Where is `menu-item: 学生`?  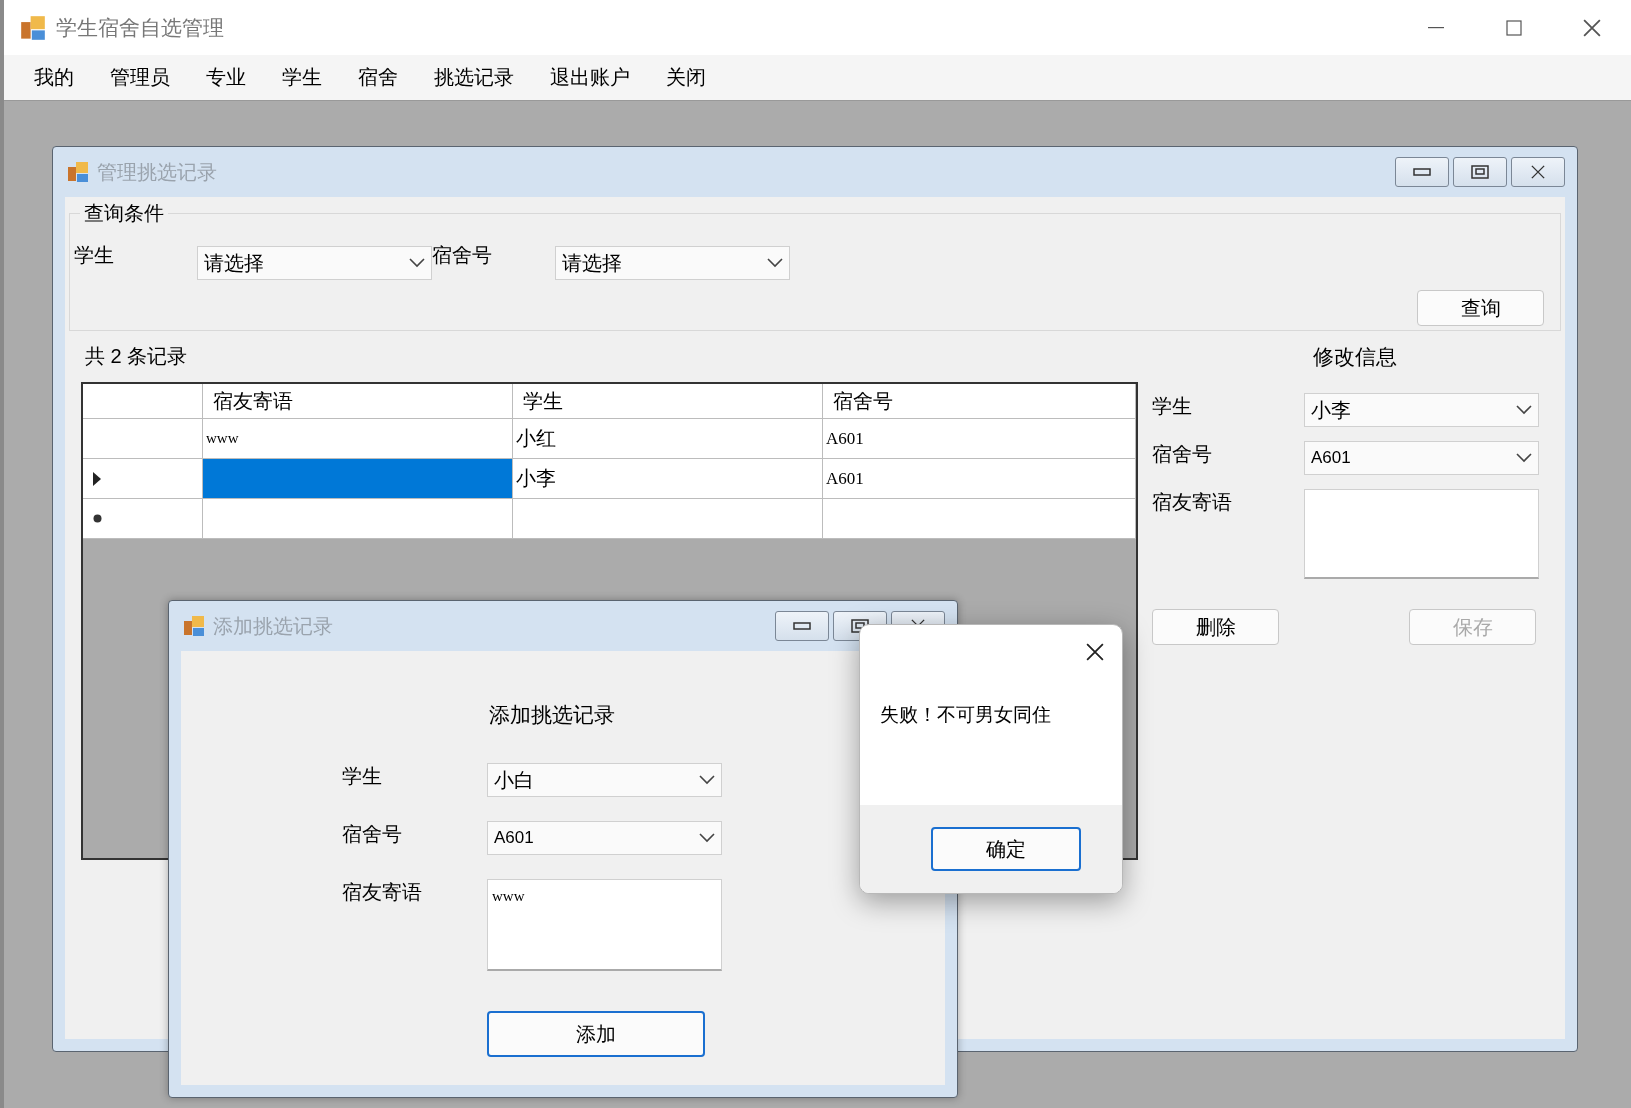
menu-item: 学生 is located at coordinates (302, 77).